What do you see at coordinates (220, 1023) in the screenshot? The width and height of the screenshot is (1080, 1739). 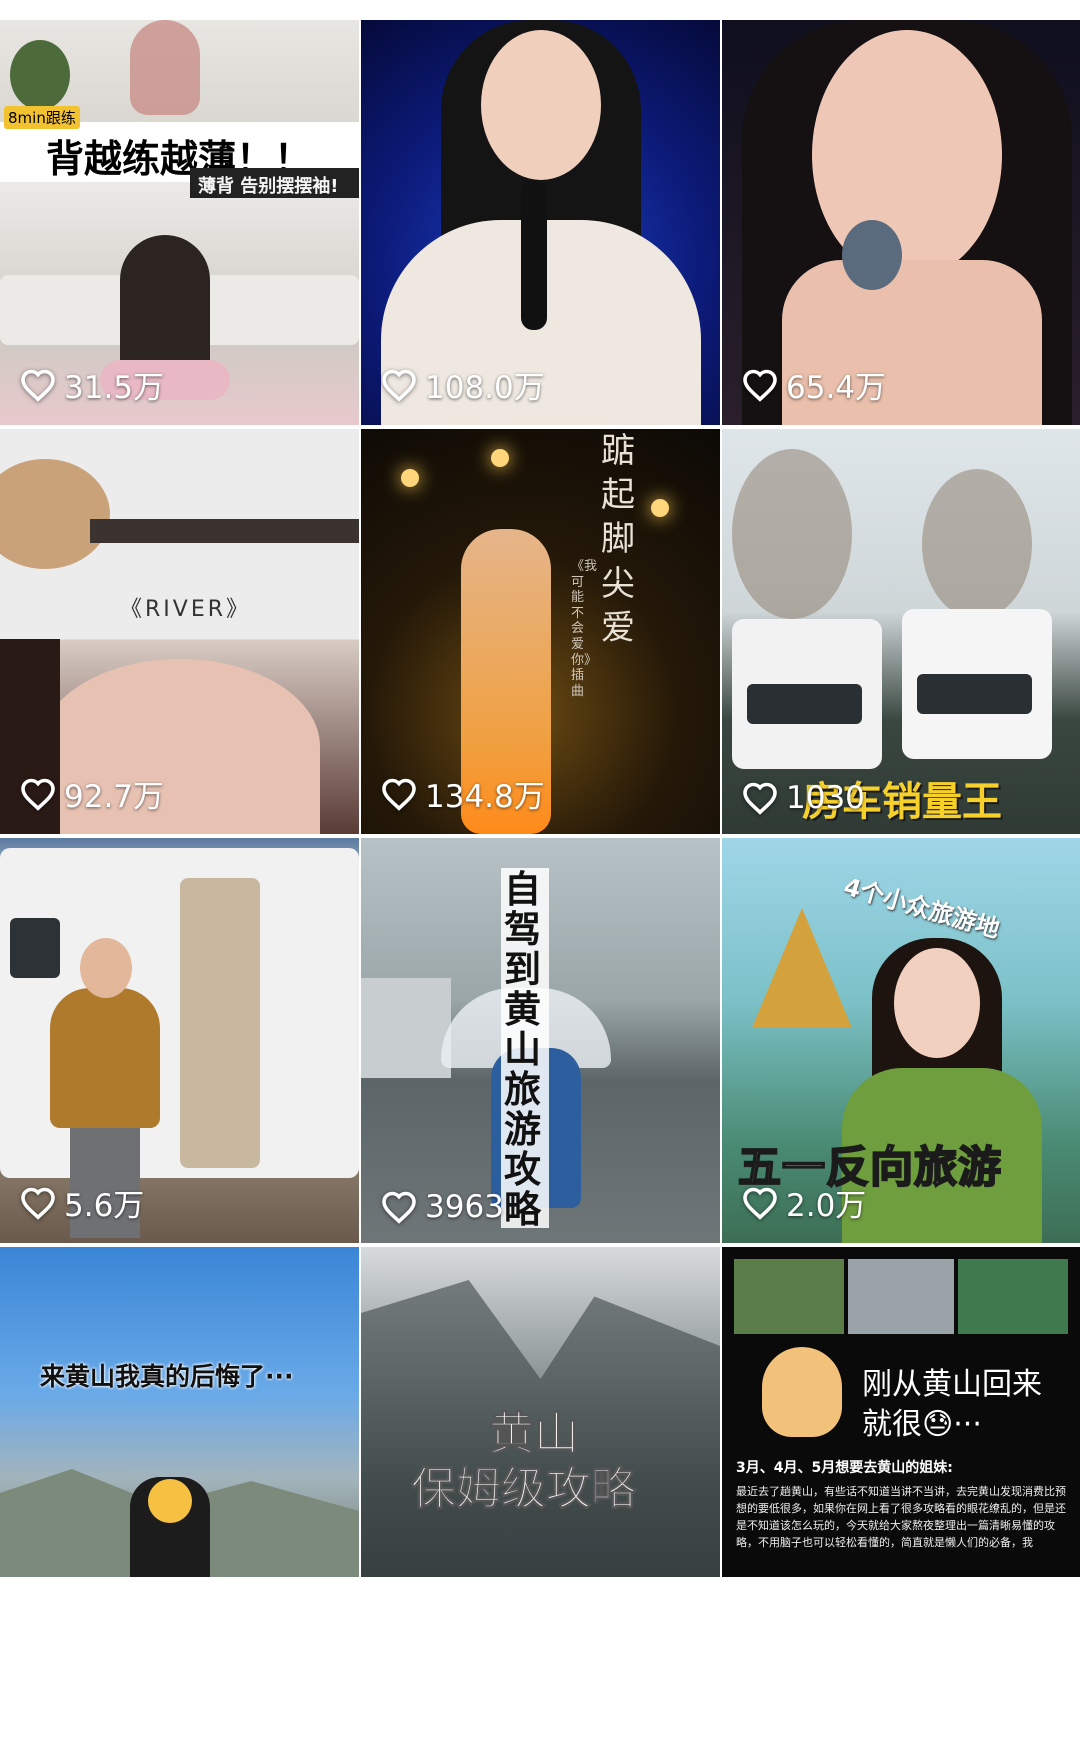 I see `rv-door` at bounding box center [220, 1023].